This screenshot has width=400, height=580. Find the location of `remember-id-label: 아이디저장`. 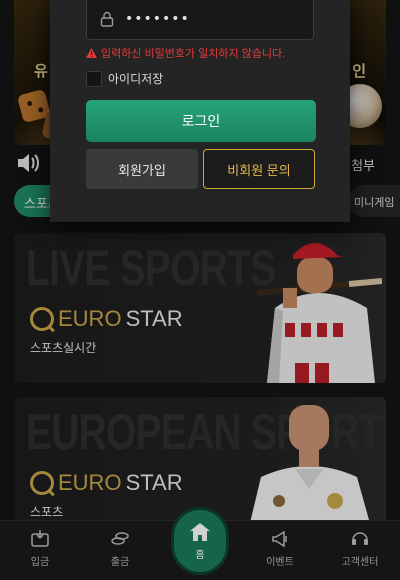

remember-id-label: 아이디저장 is located at coordinates (136, 79).